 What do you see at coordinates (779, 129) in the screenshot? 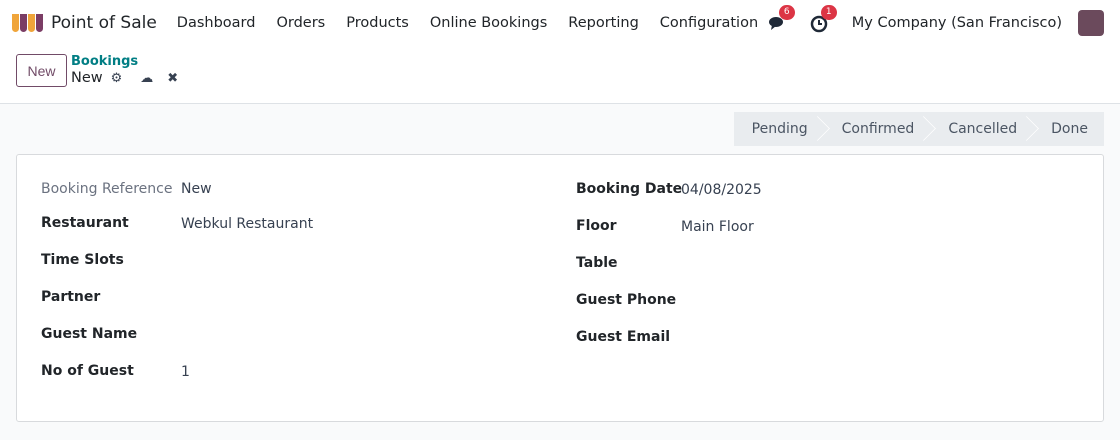
I see `status-pending: Pending` at bounding box center [779, 129].